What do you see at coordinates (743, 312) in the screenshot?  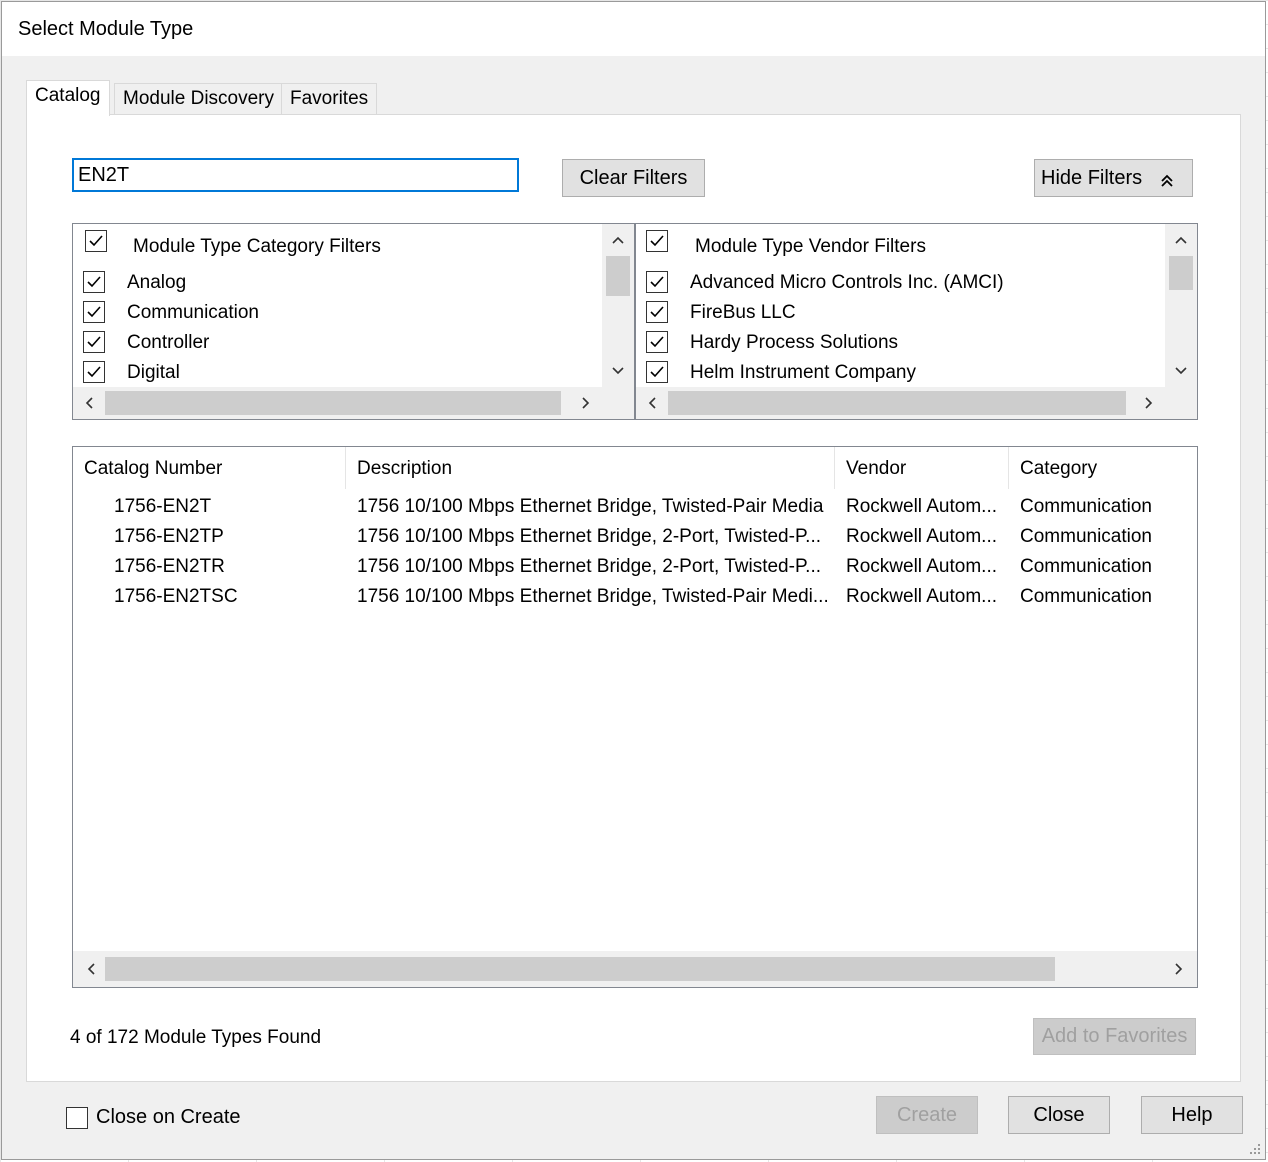 I see `filter-label: FireBus LLC` at bounding box center [743, 312].